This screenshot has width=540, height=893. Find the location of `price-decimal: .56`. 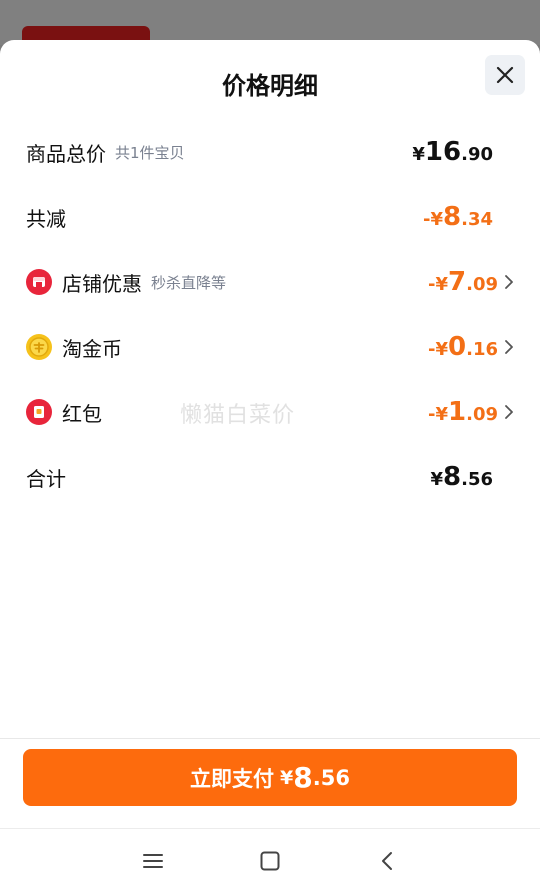

price-decimal: .56 is located at coordinates (477, 479).